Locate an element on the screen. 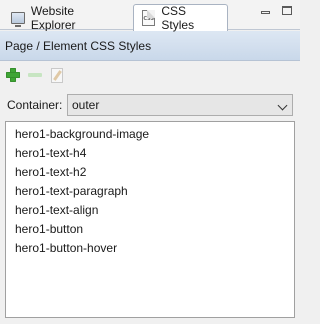 This screenshot has height=324, width=320. remove-minus-icon is located at coordinates (35, 75).